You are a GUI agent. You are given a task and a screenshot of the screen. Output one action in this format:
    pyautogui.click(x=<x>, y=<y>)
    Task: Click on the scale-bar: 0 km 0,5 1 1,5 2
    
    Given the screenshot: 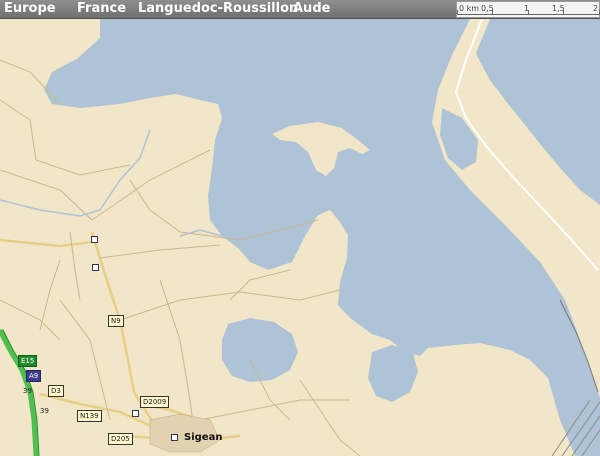 What is the action you would take?
    pyautogui.click(x=528, y=9)
    